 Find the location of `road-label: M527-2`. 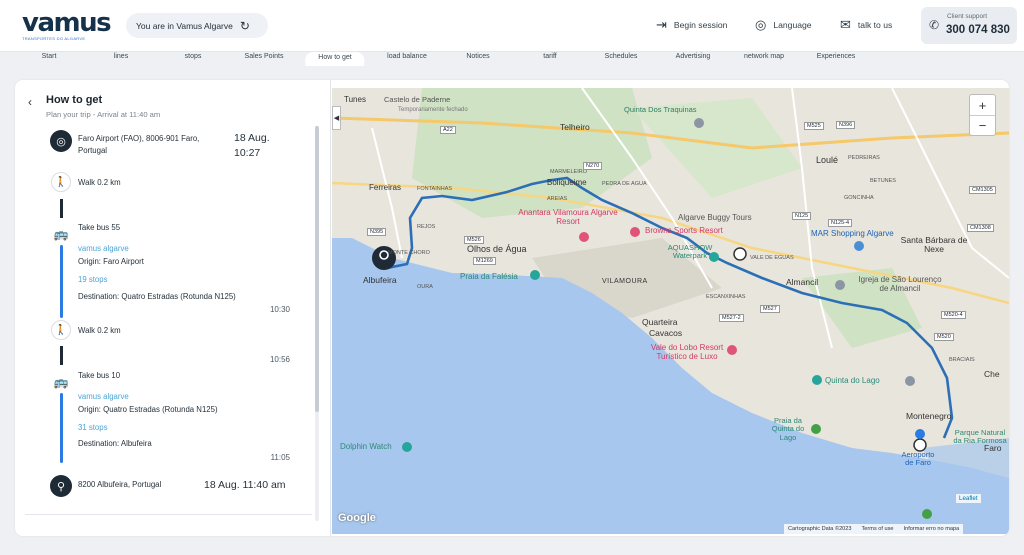

road-label: M527-2 is located at coordinates (731, 318).